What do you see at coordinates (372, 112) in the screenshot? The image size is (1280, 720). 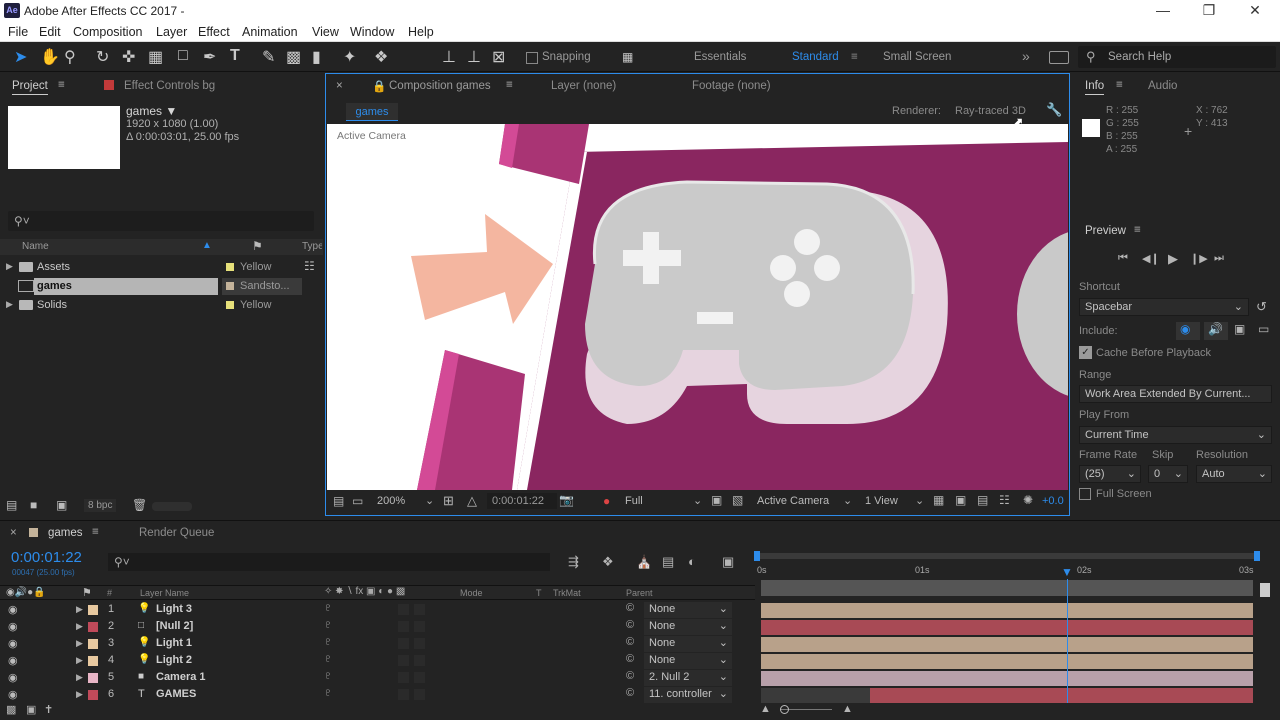 I see `comp-breadcrumb: games` at bounding box center [372, 112].